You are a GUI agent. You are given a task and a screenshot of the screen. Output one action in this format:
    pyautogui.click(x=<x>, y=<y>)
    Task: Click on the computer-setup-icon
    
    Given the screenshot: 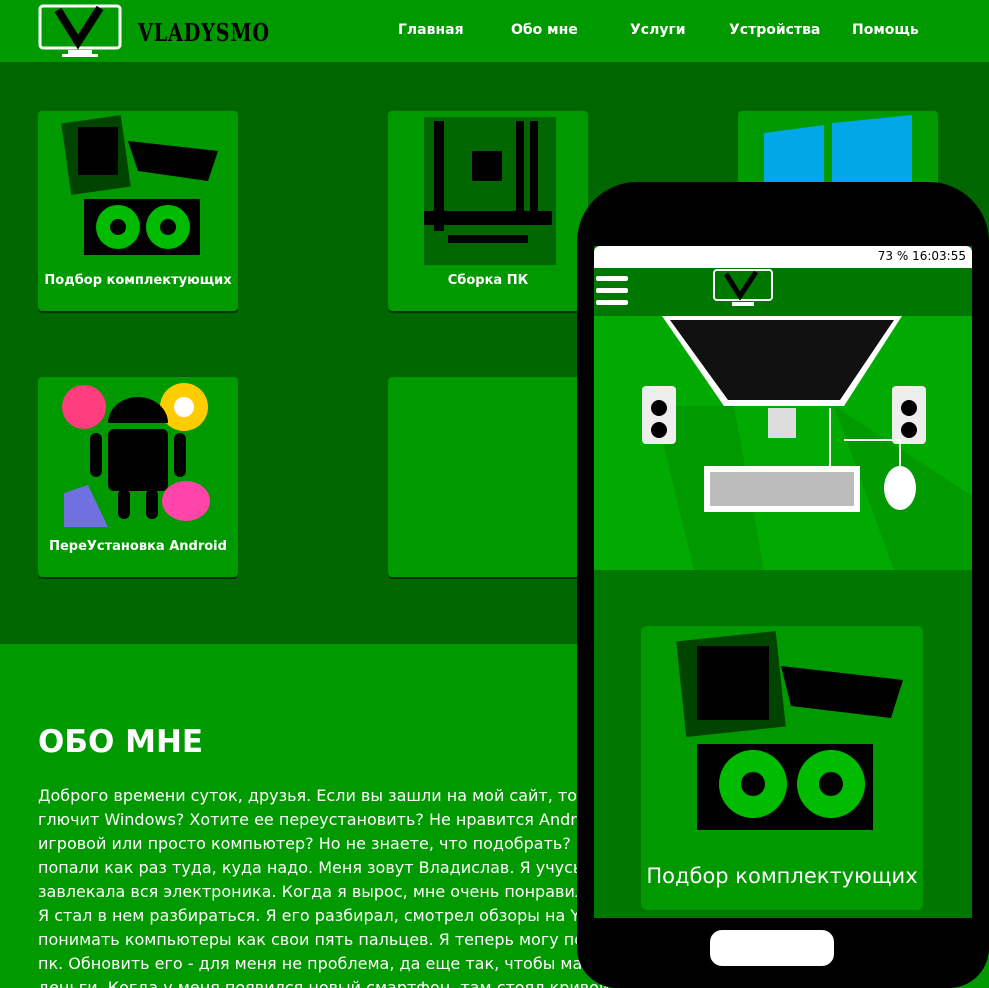 What is the action you would take?
    pyautogui.click(x=807, y=443)
    